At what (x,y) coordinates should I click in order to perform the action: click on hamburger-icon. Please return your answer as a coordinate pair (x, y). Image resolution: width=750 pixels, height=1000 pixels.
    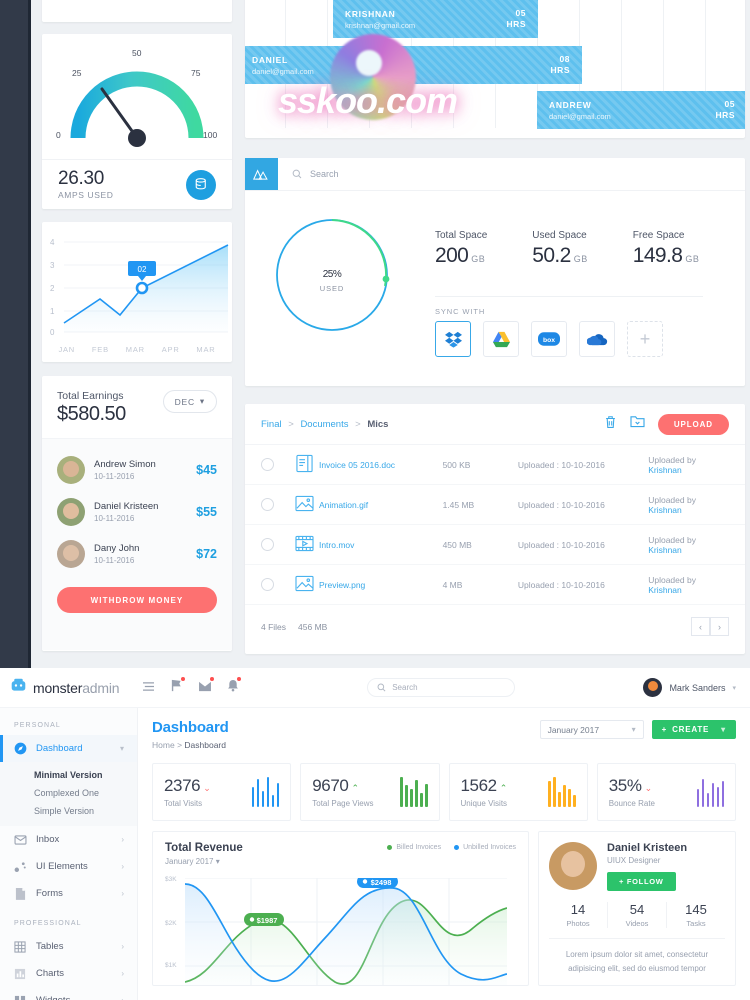
    Looking at the image, I should click on (148, 688).